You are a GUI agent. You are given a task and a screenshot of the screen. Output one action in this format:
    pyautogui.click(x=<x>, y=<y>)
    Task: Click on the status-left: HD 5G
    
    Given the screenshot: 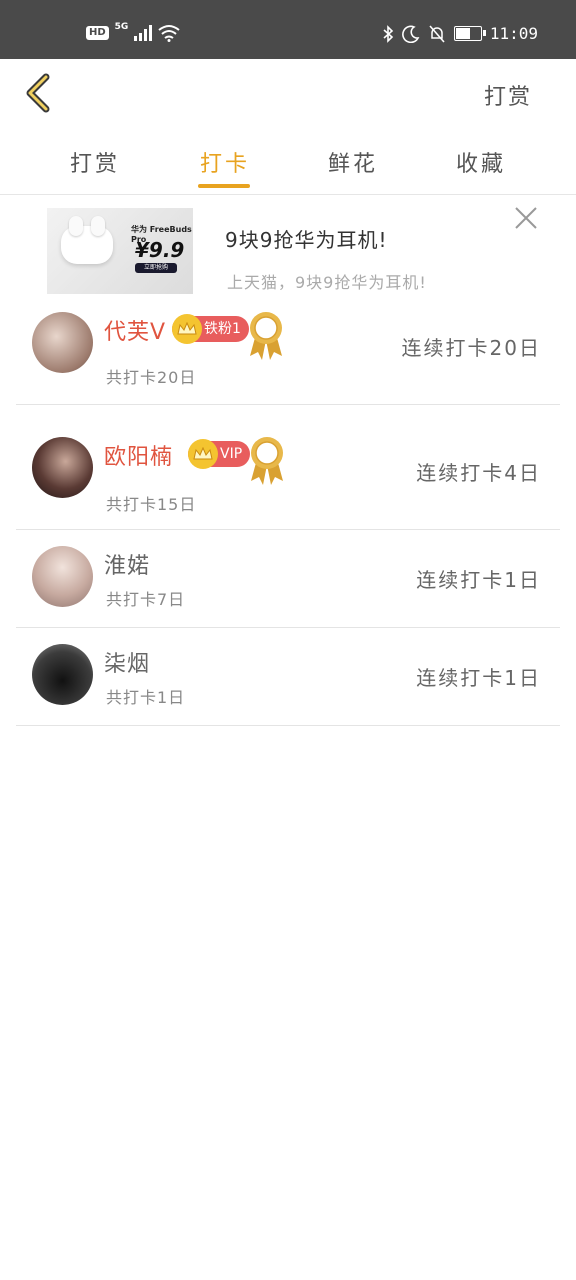 What is the action you would take?
    pyautogui.click(x=133, y=32)
    